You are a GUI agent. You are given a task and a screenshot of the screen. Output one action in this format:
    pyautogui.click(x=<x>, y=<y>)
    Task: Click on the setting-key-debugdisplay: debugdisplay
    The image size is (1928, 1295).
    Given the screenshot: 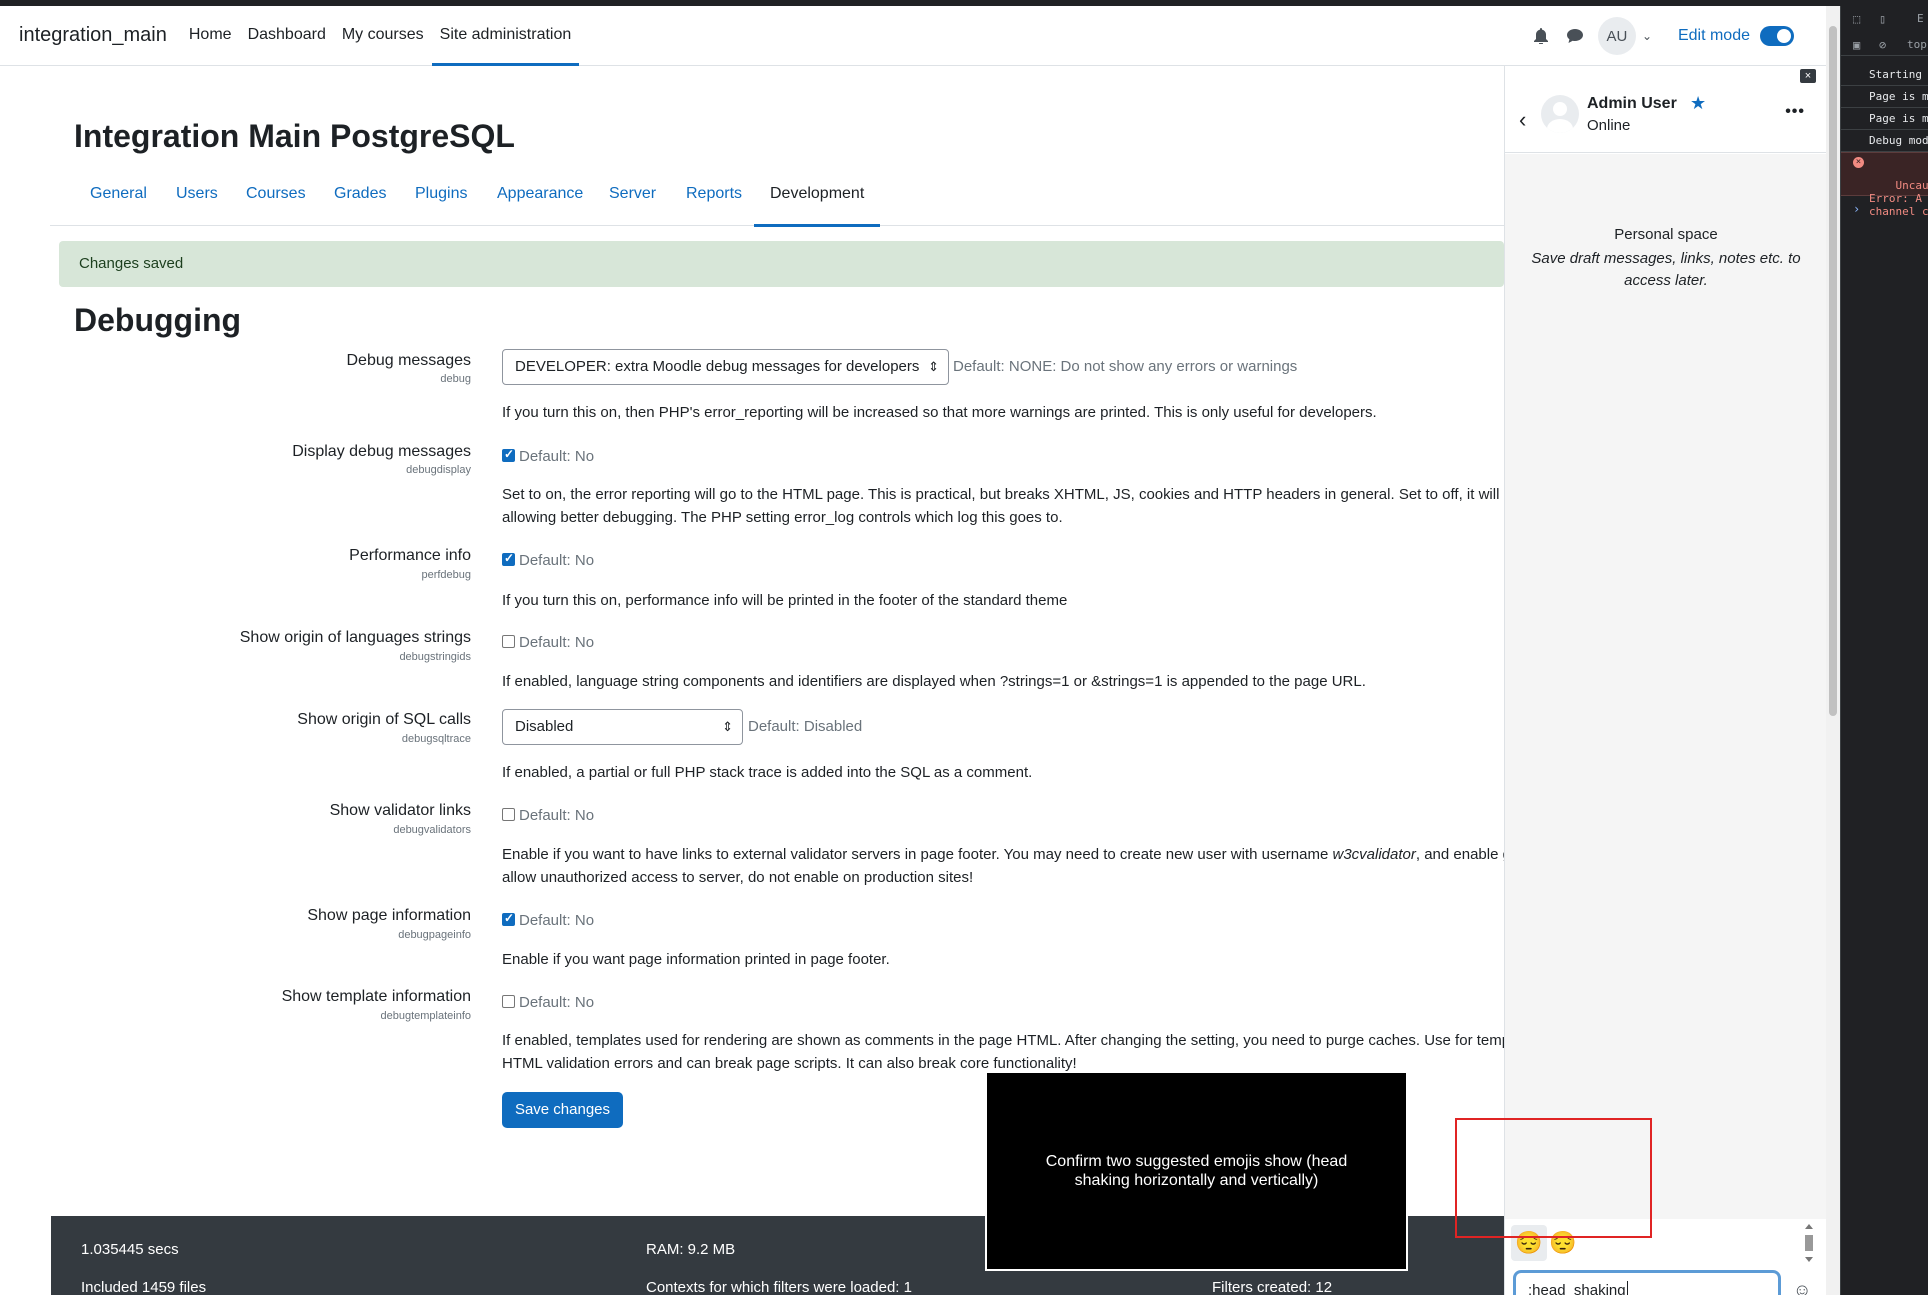 What is the action you would take?
    pyautogui.click(x=438, y=470)
    